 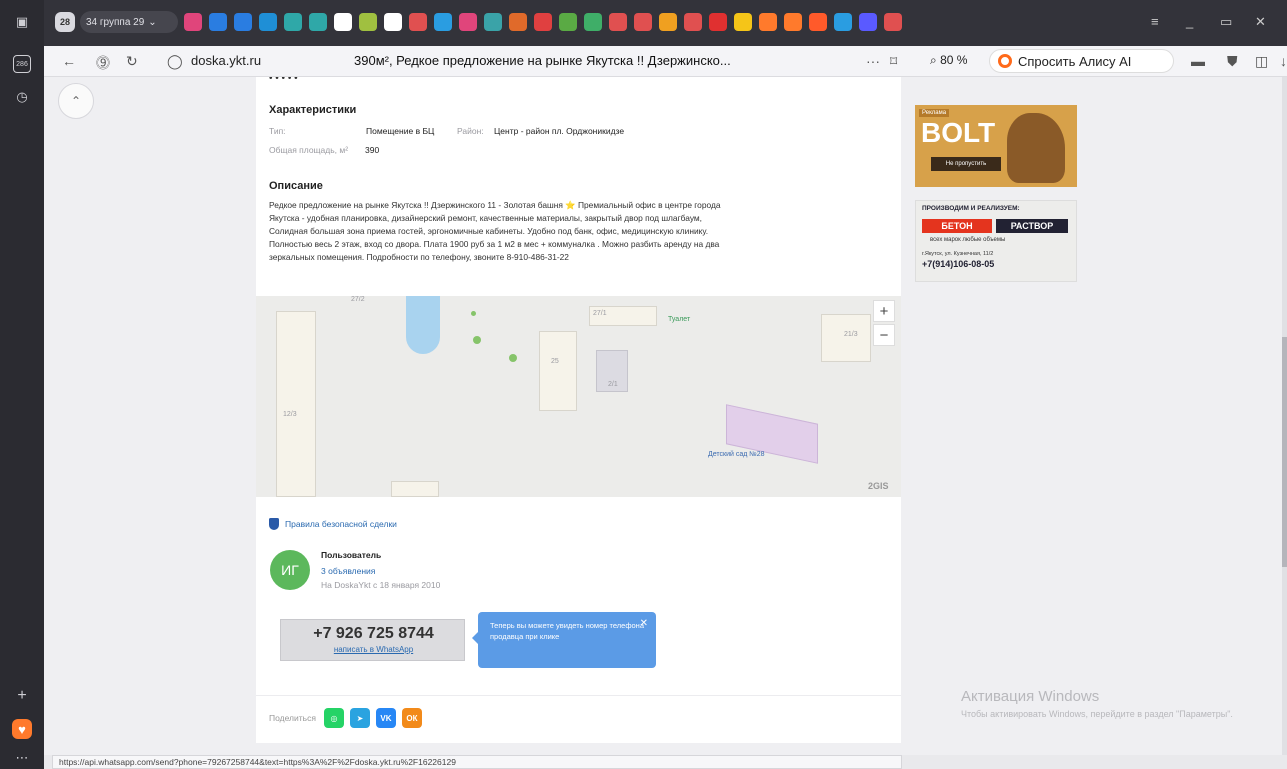 What do you see at coordinates (559, 131) in the screenshot?
I see `district-value: Центр - район пл. Орджоникидзе` at bounding box center [559, 131].